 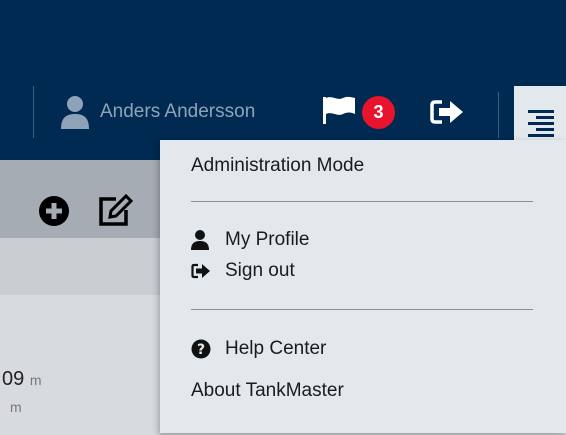 I want to click on add-button, so click(x=54, y=213).